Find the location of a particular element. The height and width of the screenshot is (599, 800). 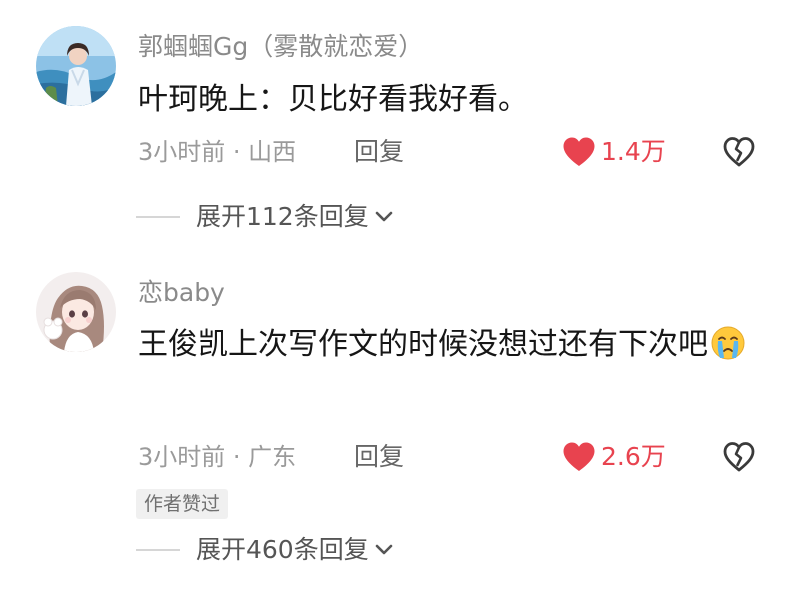

like-button: 2.6万 is located at coordinates (614, 457).